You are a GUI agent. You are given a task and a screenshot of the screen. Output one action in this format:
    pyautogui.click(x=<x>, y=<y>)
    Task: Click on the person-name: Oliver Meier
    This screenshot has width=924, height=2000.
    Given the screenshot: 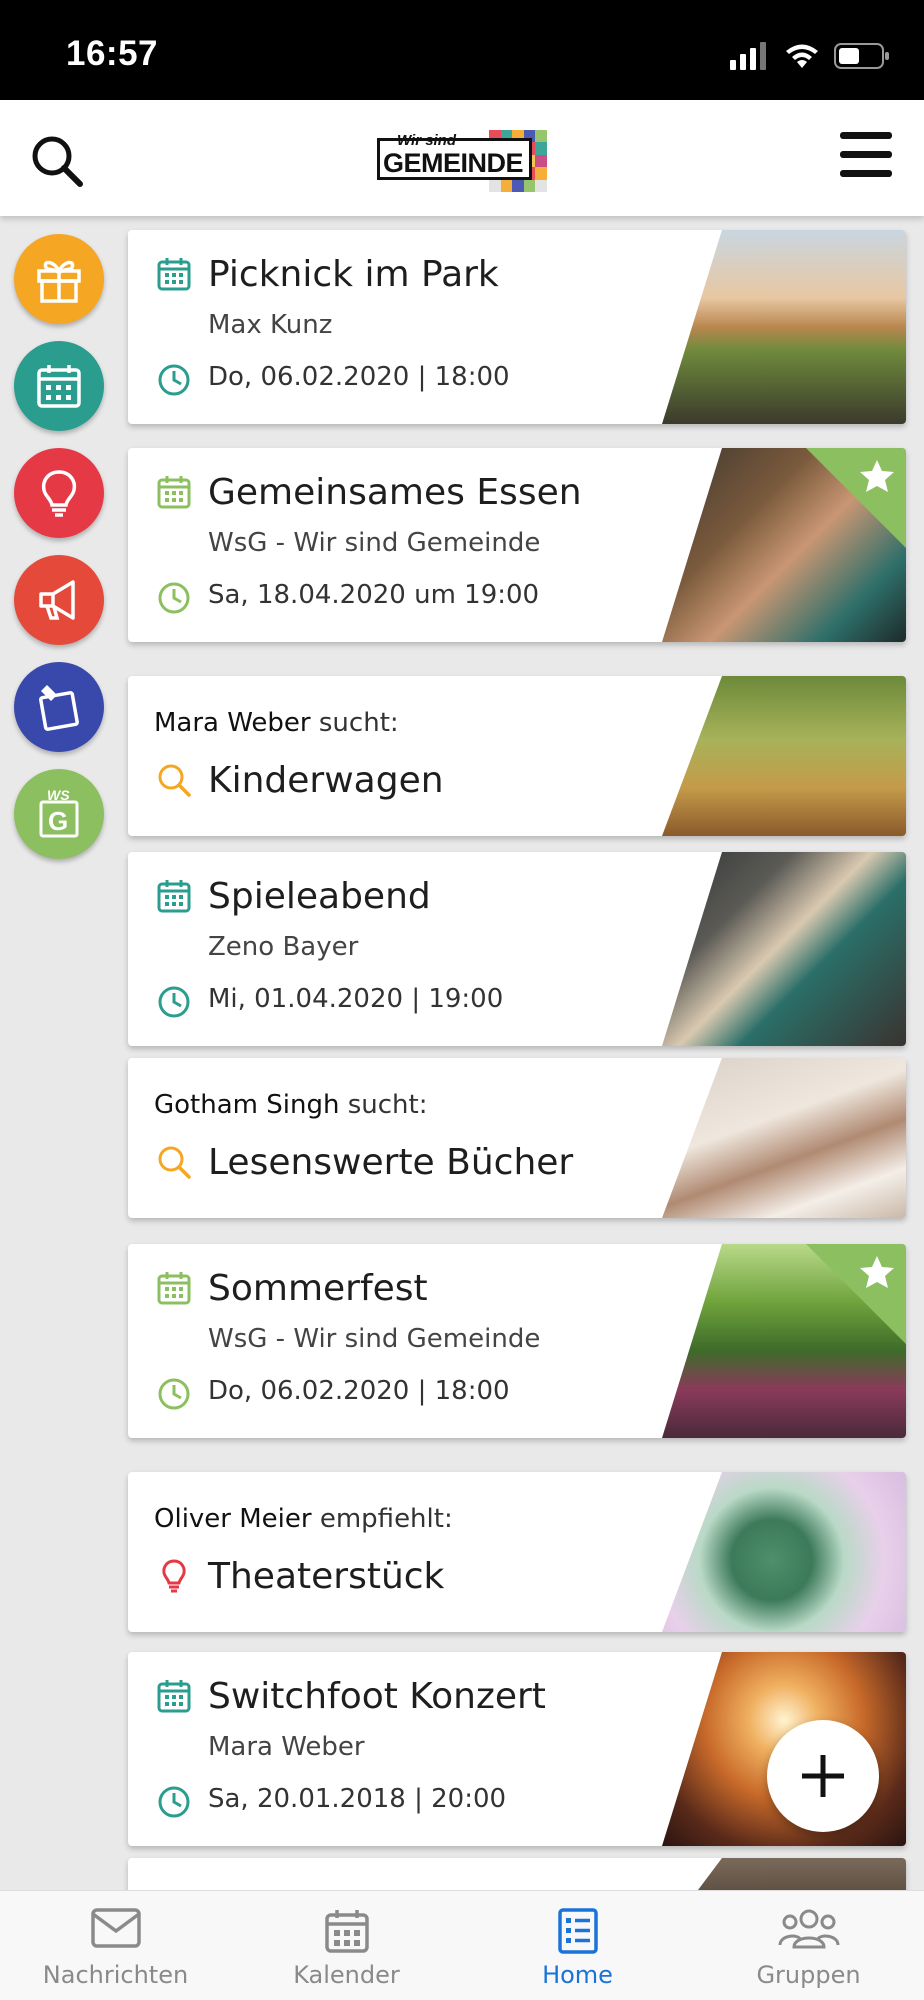 What is the action you would take?
    pyautogui.click(x=233, y=1519)
    